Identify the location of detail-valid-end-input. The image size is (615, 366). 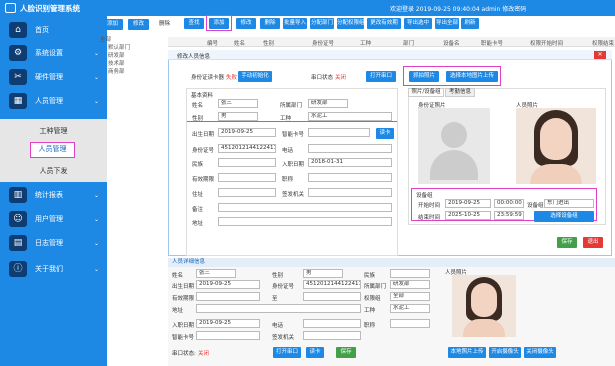
(332, 296).